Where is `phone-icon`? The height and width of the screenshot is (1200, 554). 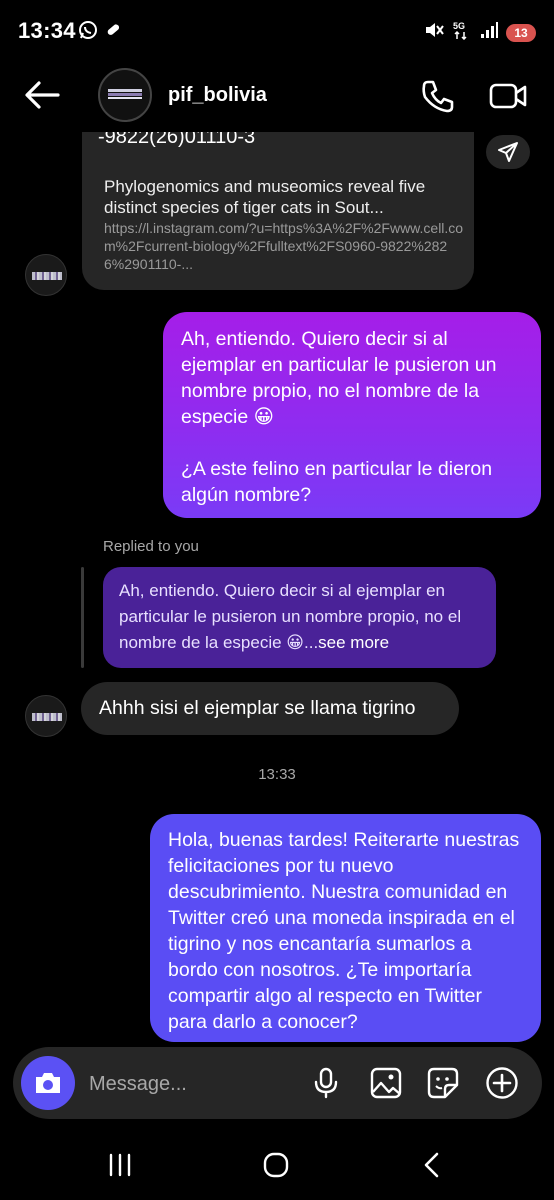 phone-icon is located at coordinates (438, 96).